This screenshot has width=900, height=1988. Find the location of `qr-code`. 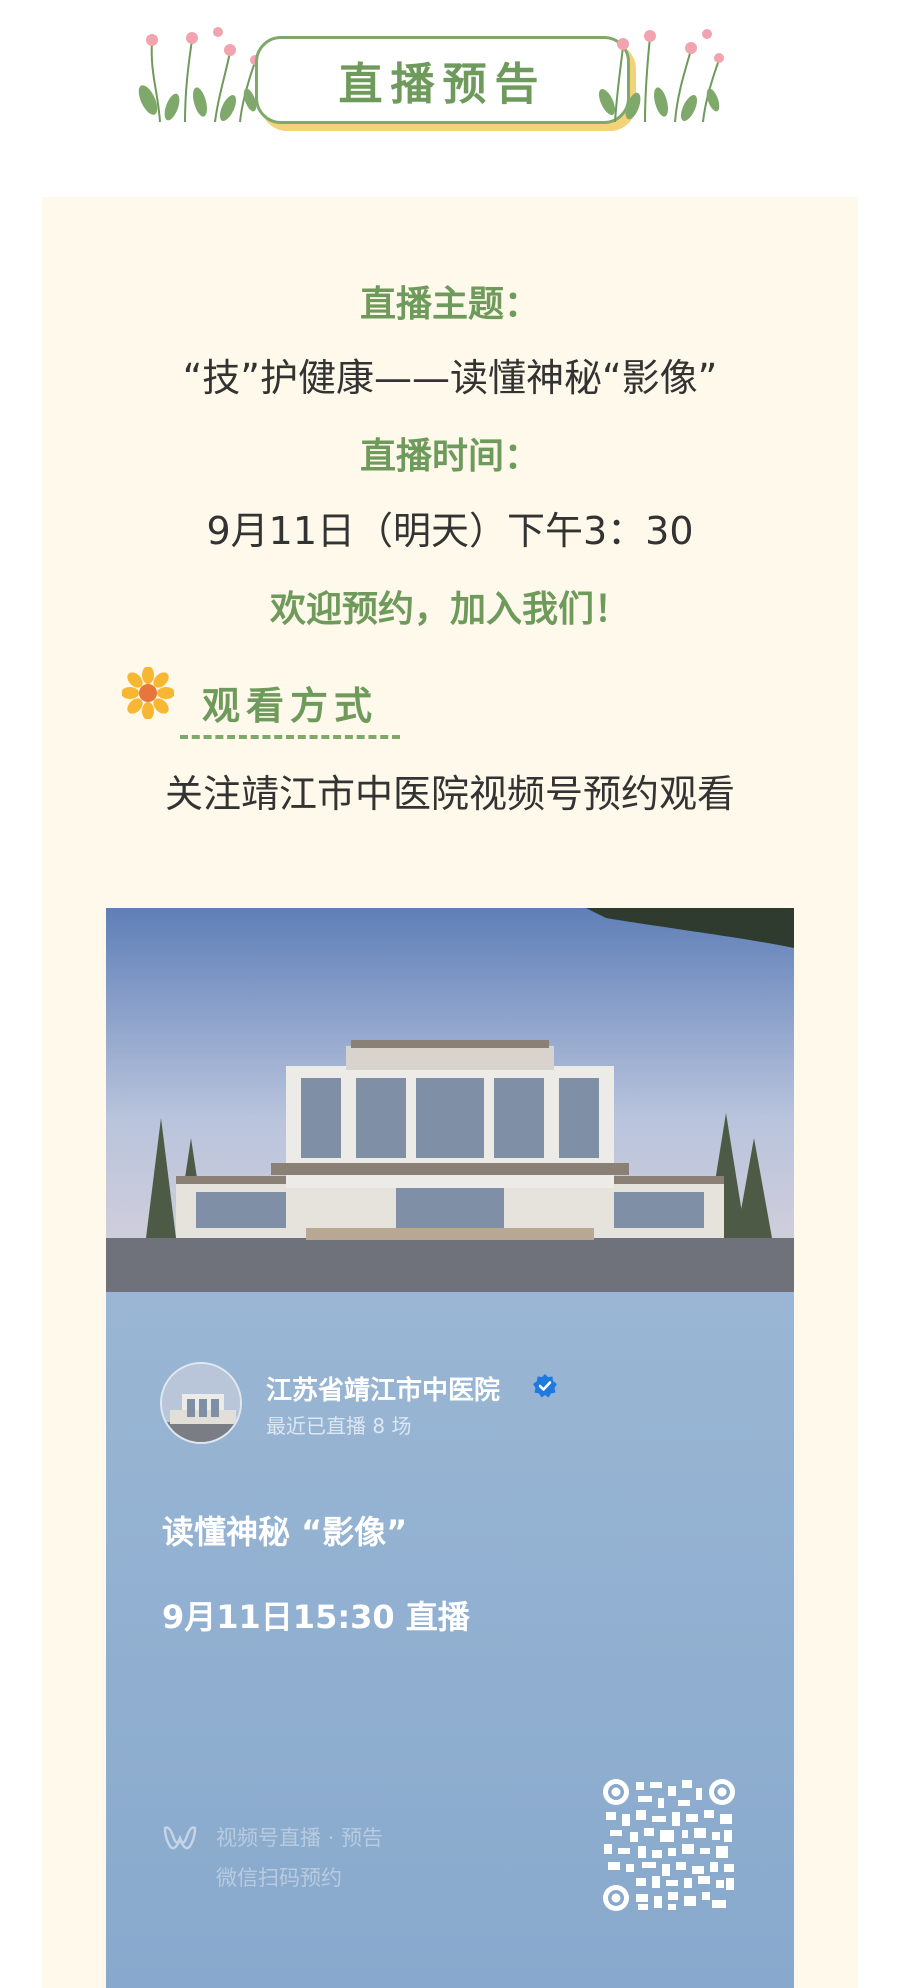

qr-code is located at coordinates (669, 1845).